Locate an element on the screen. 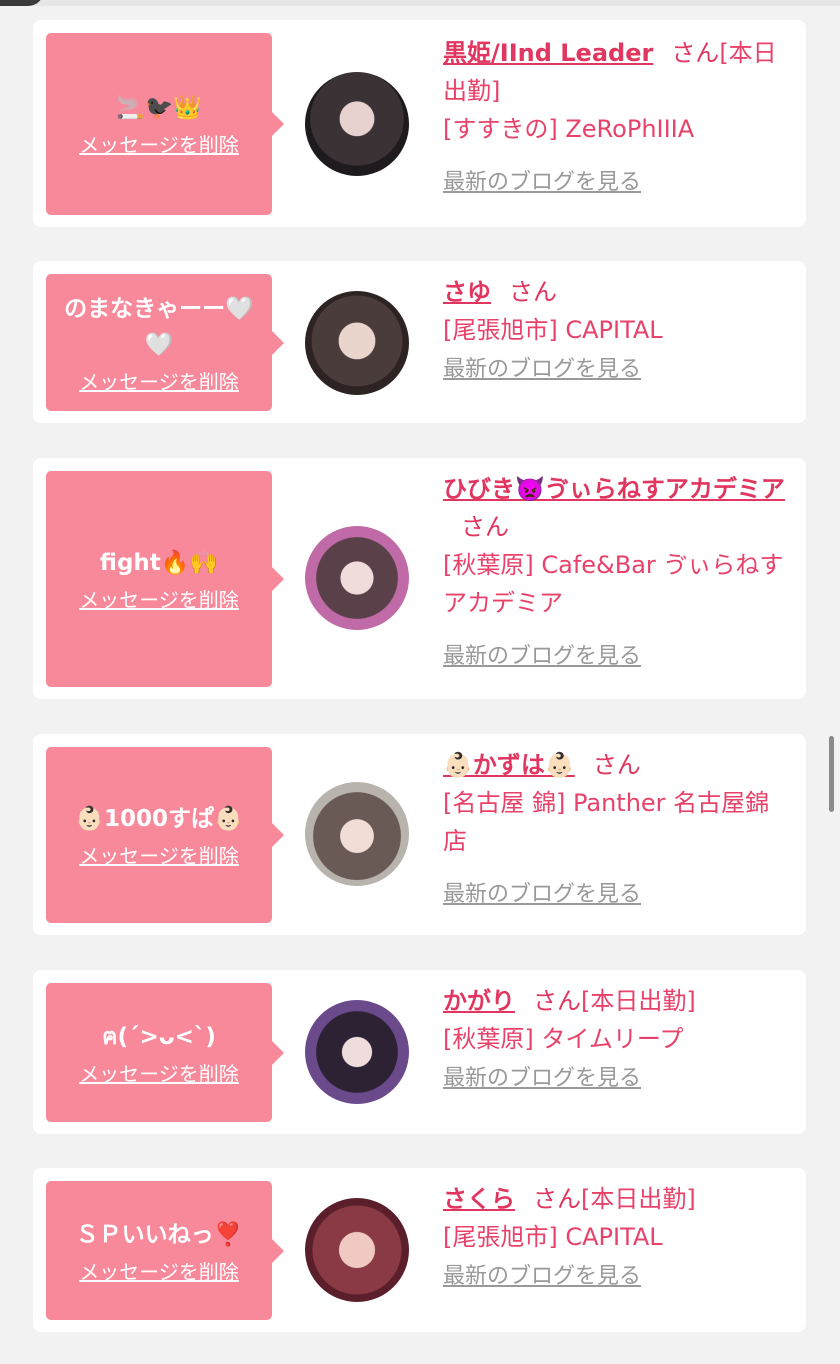  cast-name-link: ひびき👿ゔぃらねすアカデミア is located at coordinates (614, 489).